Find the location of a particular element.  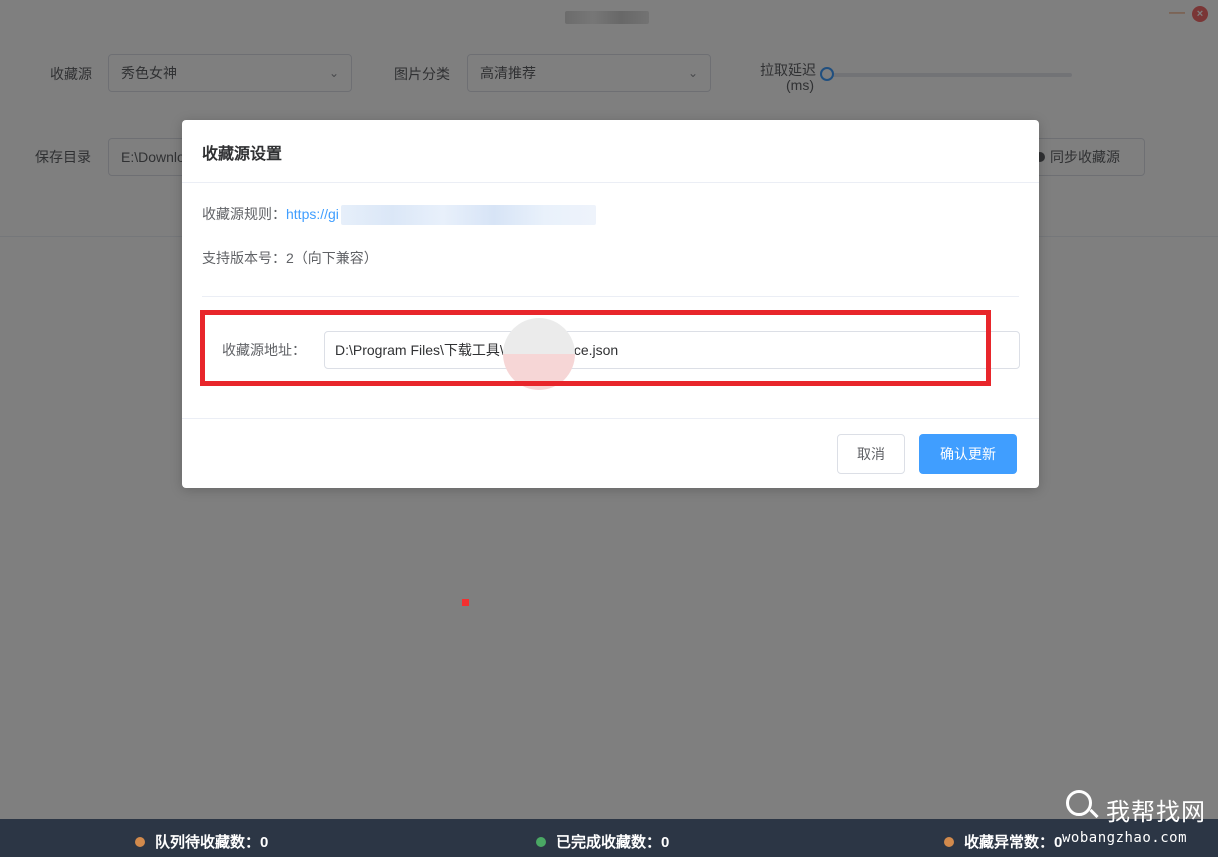

site-watermark: 我帮找网 wobangzhao.com is located at coordinates (1140, 820).